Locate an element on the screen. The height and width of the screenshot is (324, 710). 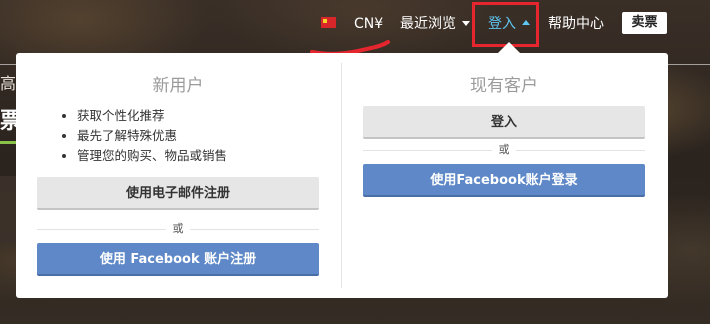
dropdown-pointer is located at coordinates (509, 47).